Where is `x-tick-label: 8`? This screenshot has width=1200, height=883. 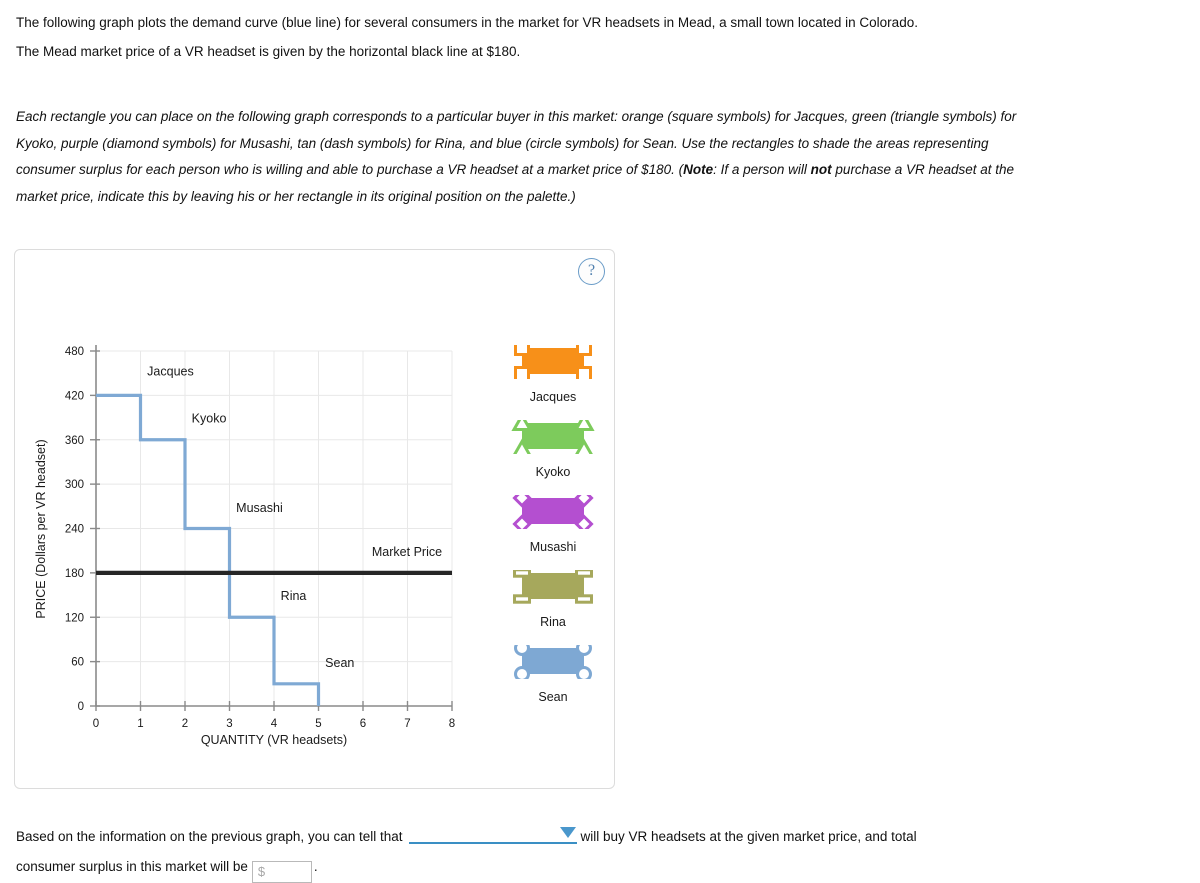
x-tick-label: 8 is located at coordinates (452, 724).